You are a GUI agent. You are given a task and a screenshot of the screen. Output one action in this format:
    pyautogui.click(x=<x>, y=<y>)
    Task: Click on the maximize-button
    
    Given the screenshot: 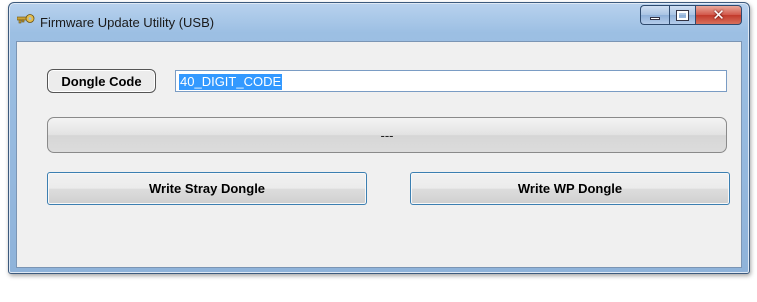 What is the action you would take?
    pyautogui.click(x=682, y=15)
    